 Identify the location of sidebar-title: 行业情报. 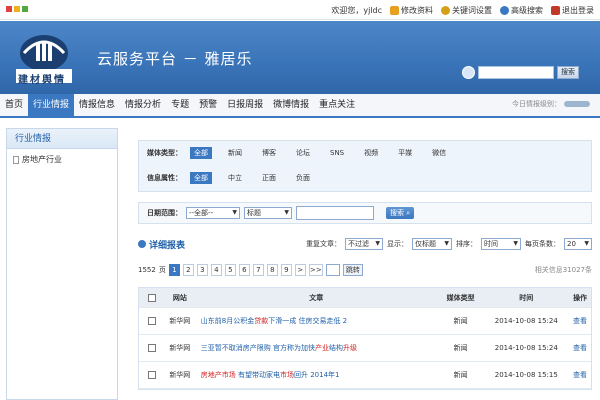
(62, 139).